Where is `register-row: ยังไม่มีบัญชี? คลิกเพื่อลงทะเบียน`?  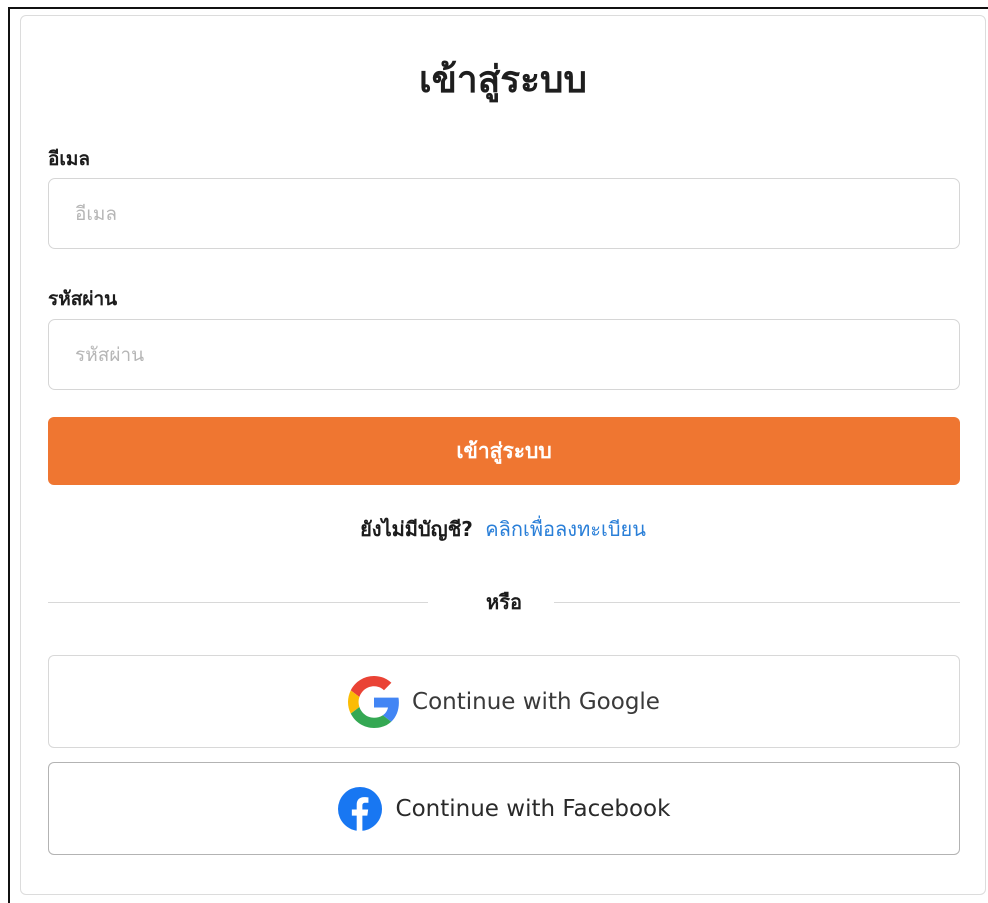 register-row: ยังไม่มีบัญชี? คลิกเพื่อลงทะเบียน is located at coordinates (503, 529).